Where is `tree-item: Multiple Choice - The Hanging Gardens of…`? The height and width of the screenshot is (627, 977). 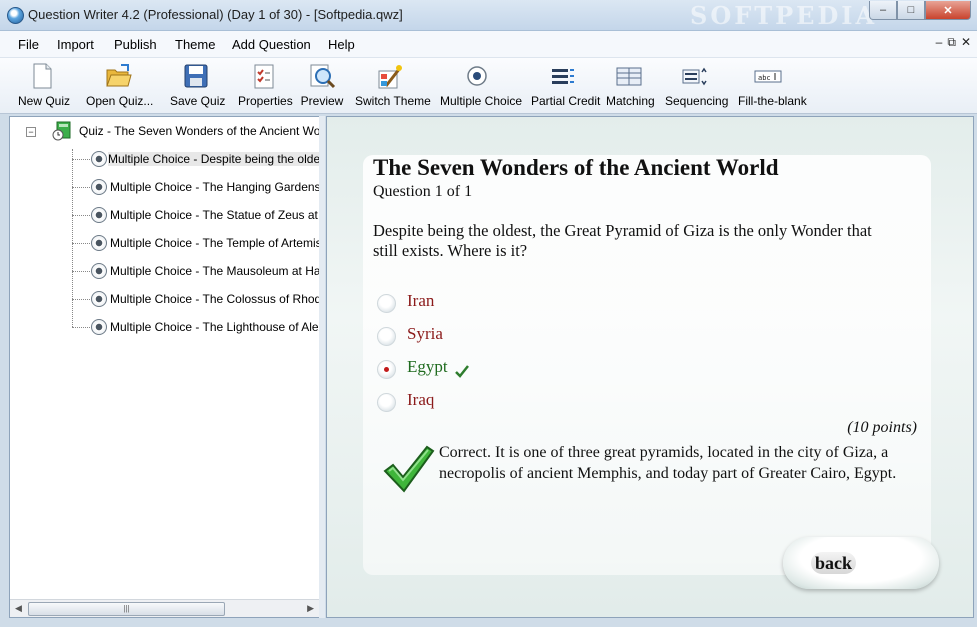
tree-item: Multiple Choice - The Hanging Gardens of… is located at coordinates (164, 187).